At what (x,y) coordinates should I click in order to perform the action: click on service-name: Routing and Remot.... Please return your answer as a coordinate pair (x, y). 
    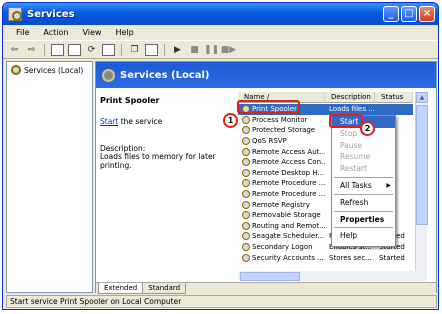
    Looking at the image, I should click on (288, 225).